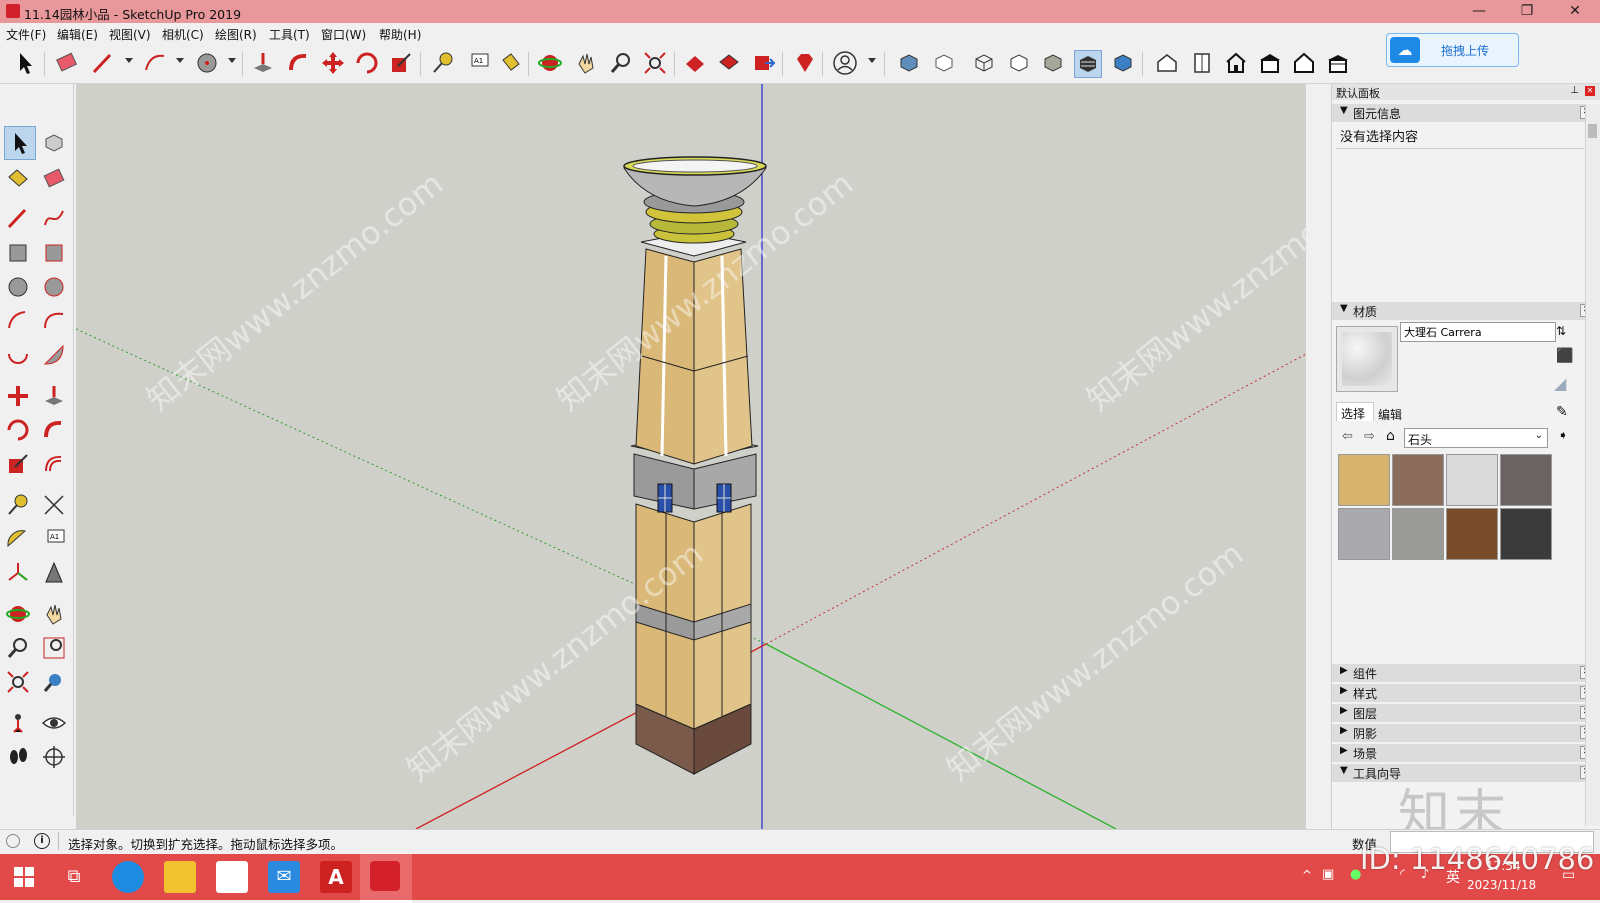 This screenshot has width=1600, height=903. I want to click on materials-header: ▼ 材质 ✕, so click(1466, 311).